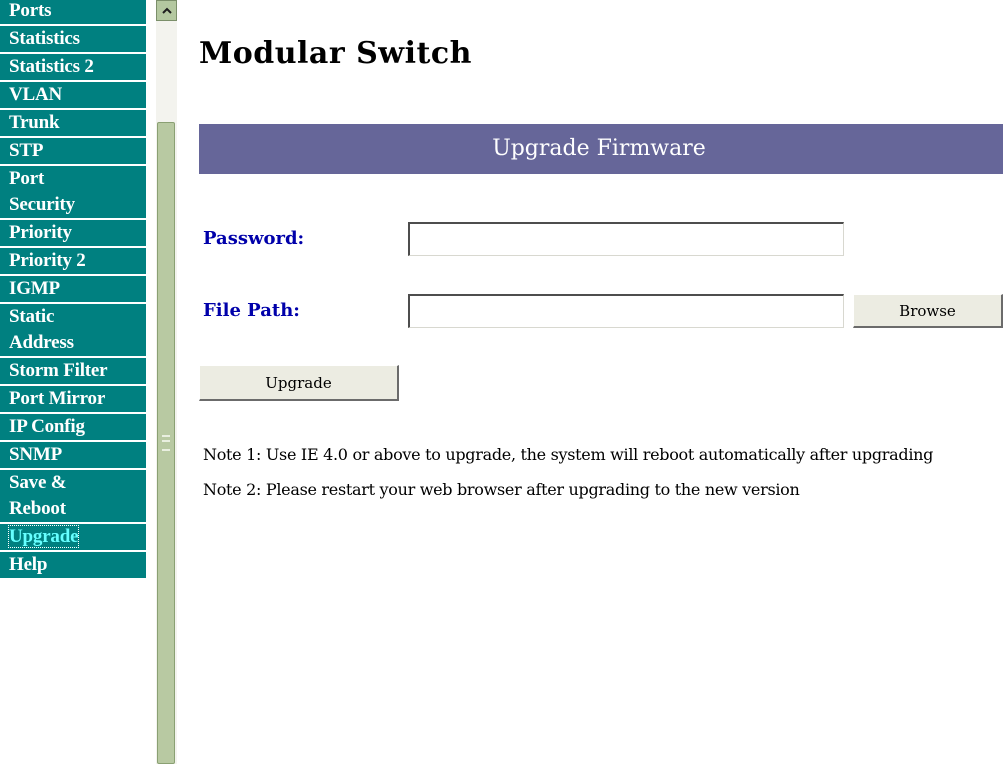 The width and height of the screenshot is (1003, 764). What do you see at coordinates (73, 496) in the screenshot?
I see `nav-item-save-reboot: Save & Reboot` at bounding box center [73, 496].